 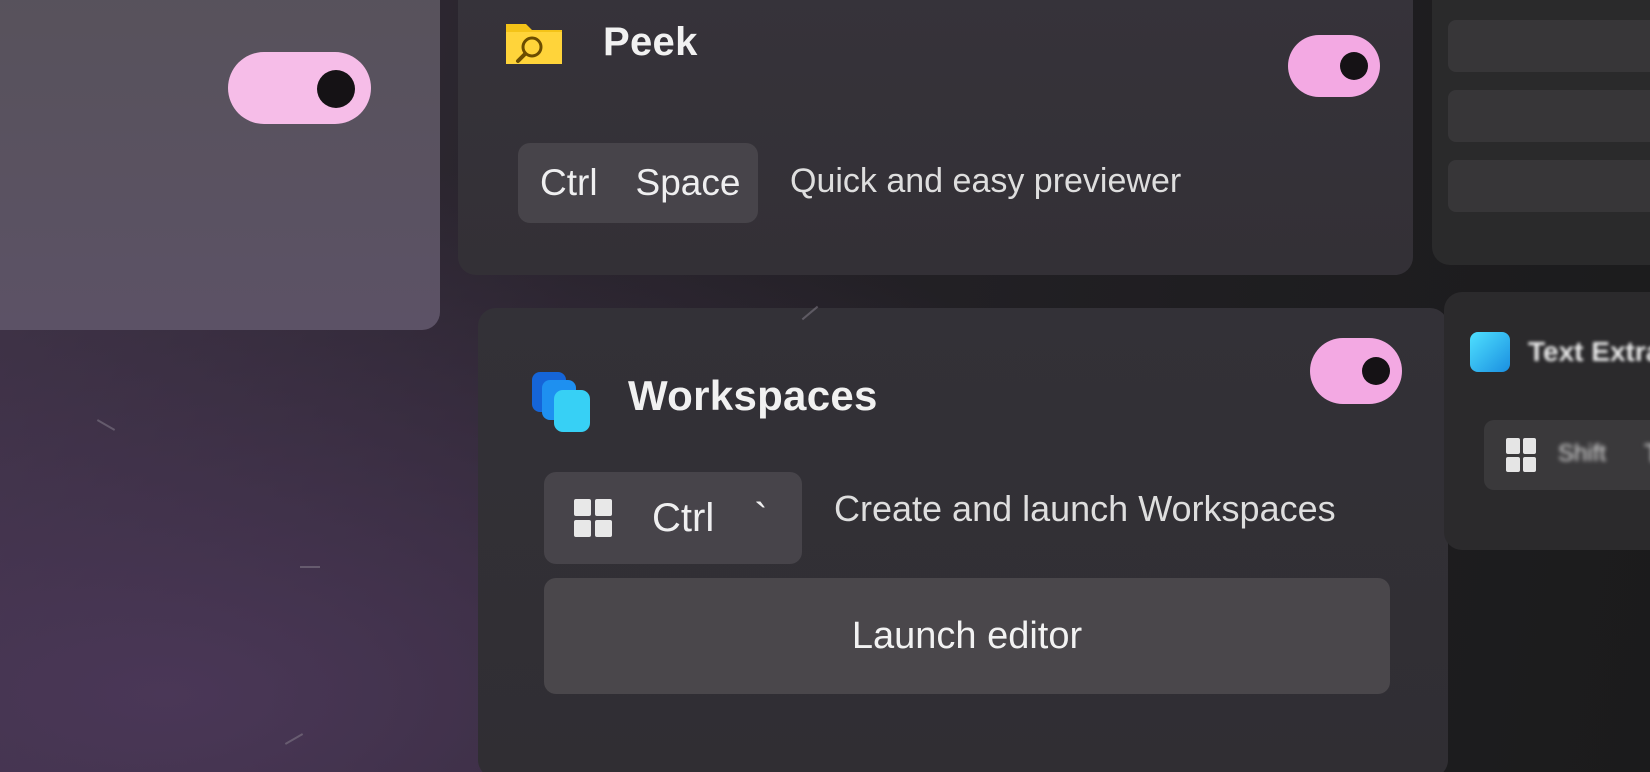 What do you see at coordinates (1647, 453) in the screenshot?
I see `key-t: T` at bounding box center [1647, 453].